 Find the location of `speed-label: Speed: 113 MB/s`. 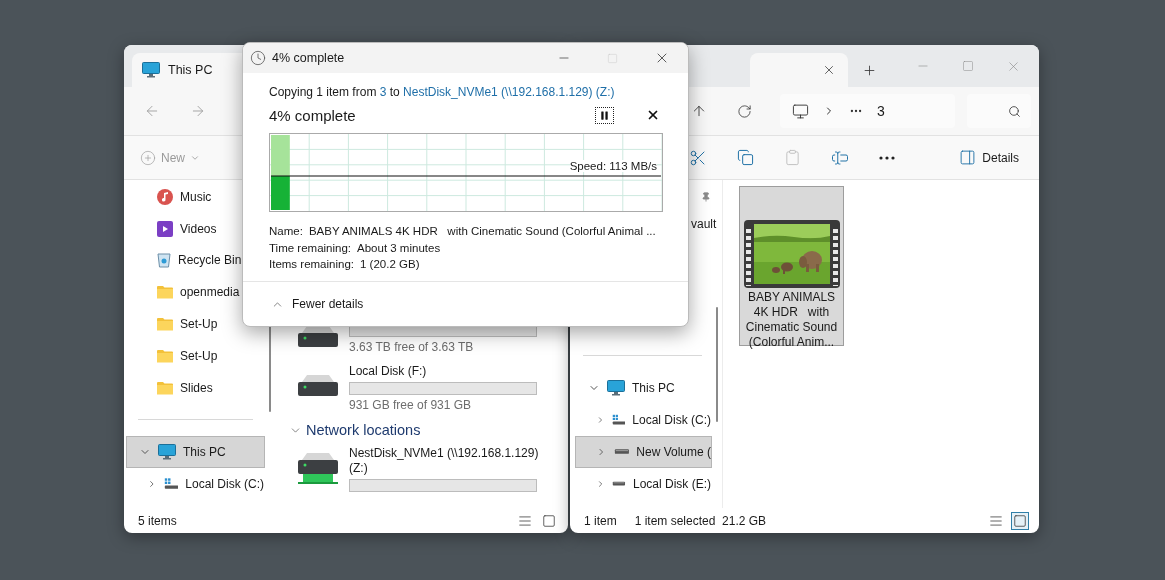

speed-label: Speed: 113 MB/s is located at coordinates (613, 166).